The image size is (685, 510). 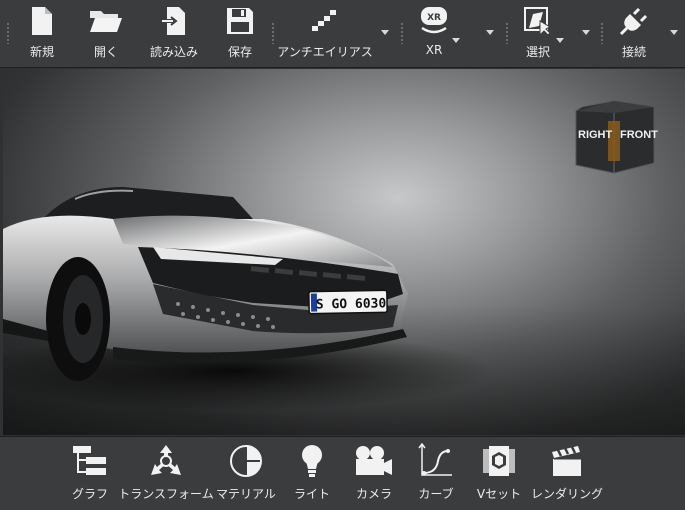 I want to click on save-label: 保存, so click(x=239, y=52).